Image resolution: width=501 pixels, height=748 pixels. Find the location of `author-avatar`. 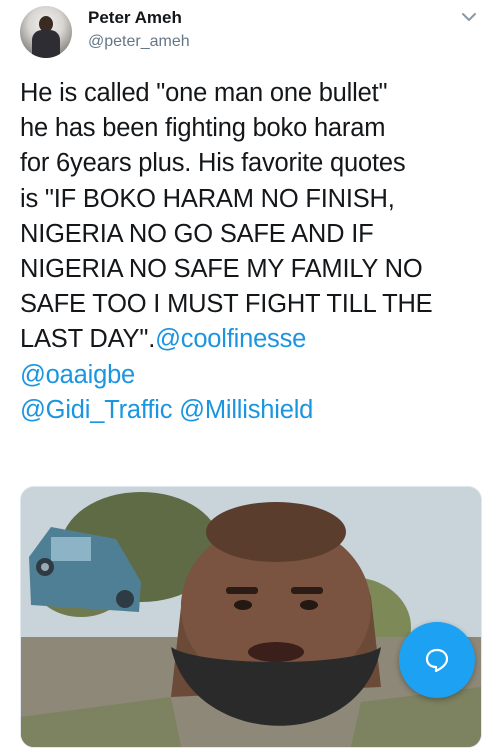

author-avatar is located at coordinates (46, 32).